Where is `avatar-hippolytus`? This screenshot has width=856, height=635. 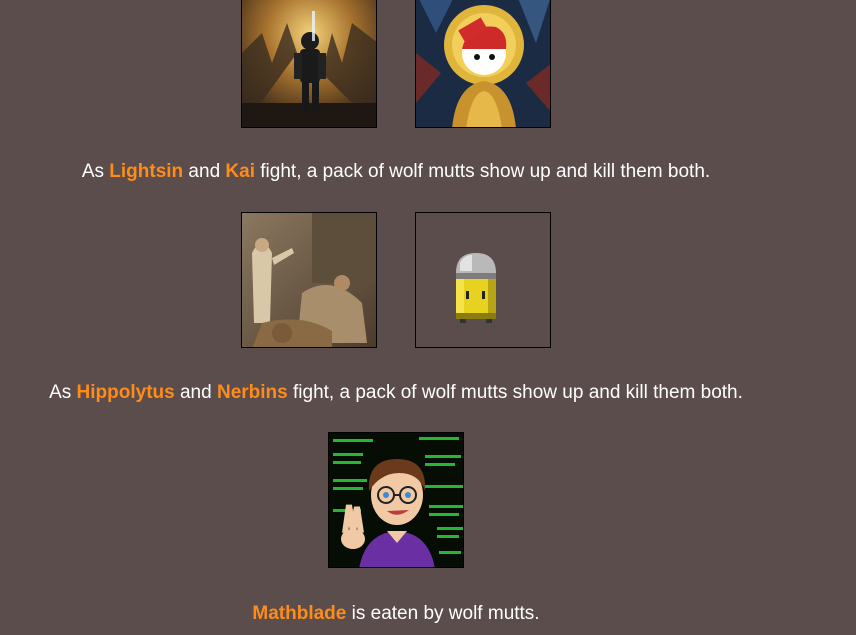 avatar-hippolytus is located at coordinates (309, 280).